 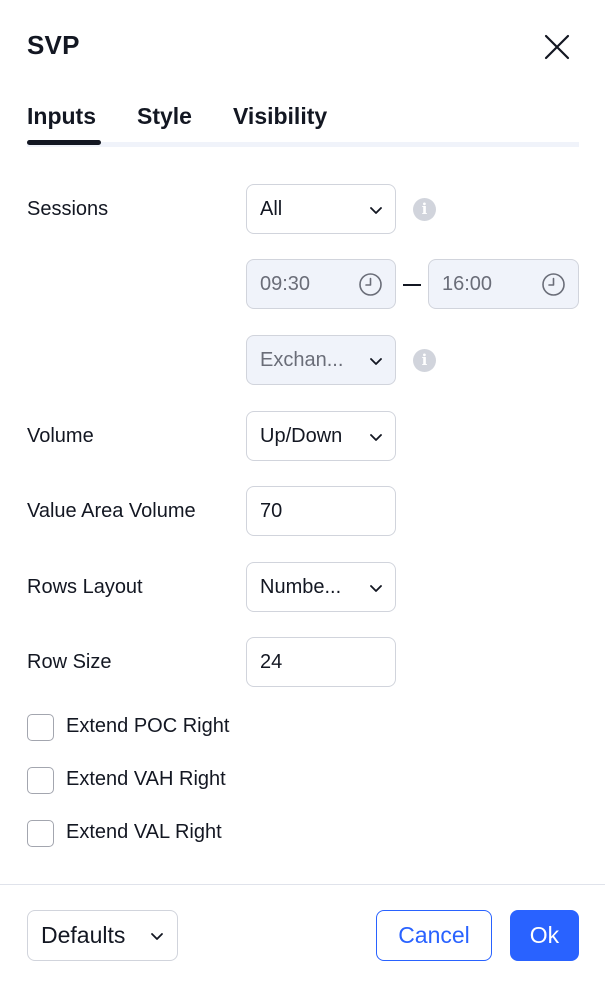 I want to click on volume-label: Volume, so click(x=60, y=436).